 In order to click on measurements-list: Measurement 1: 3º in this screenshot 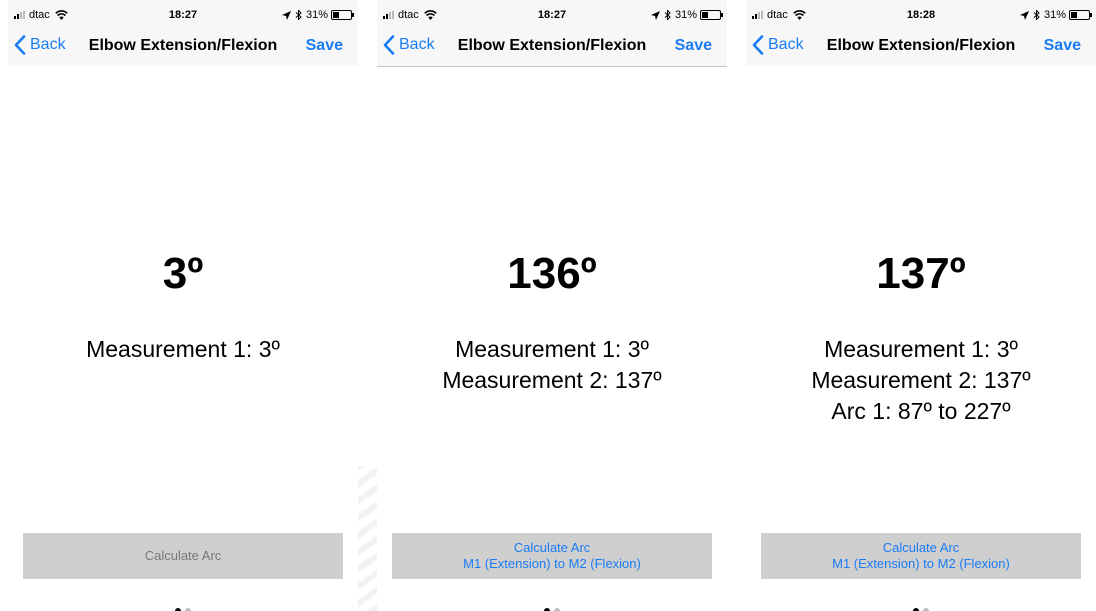, I will do `click(183, 349)`.